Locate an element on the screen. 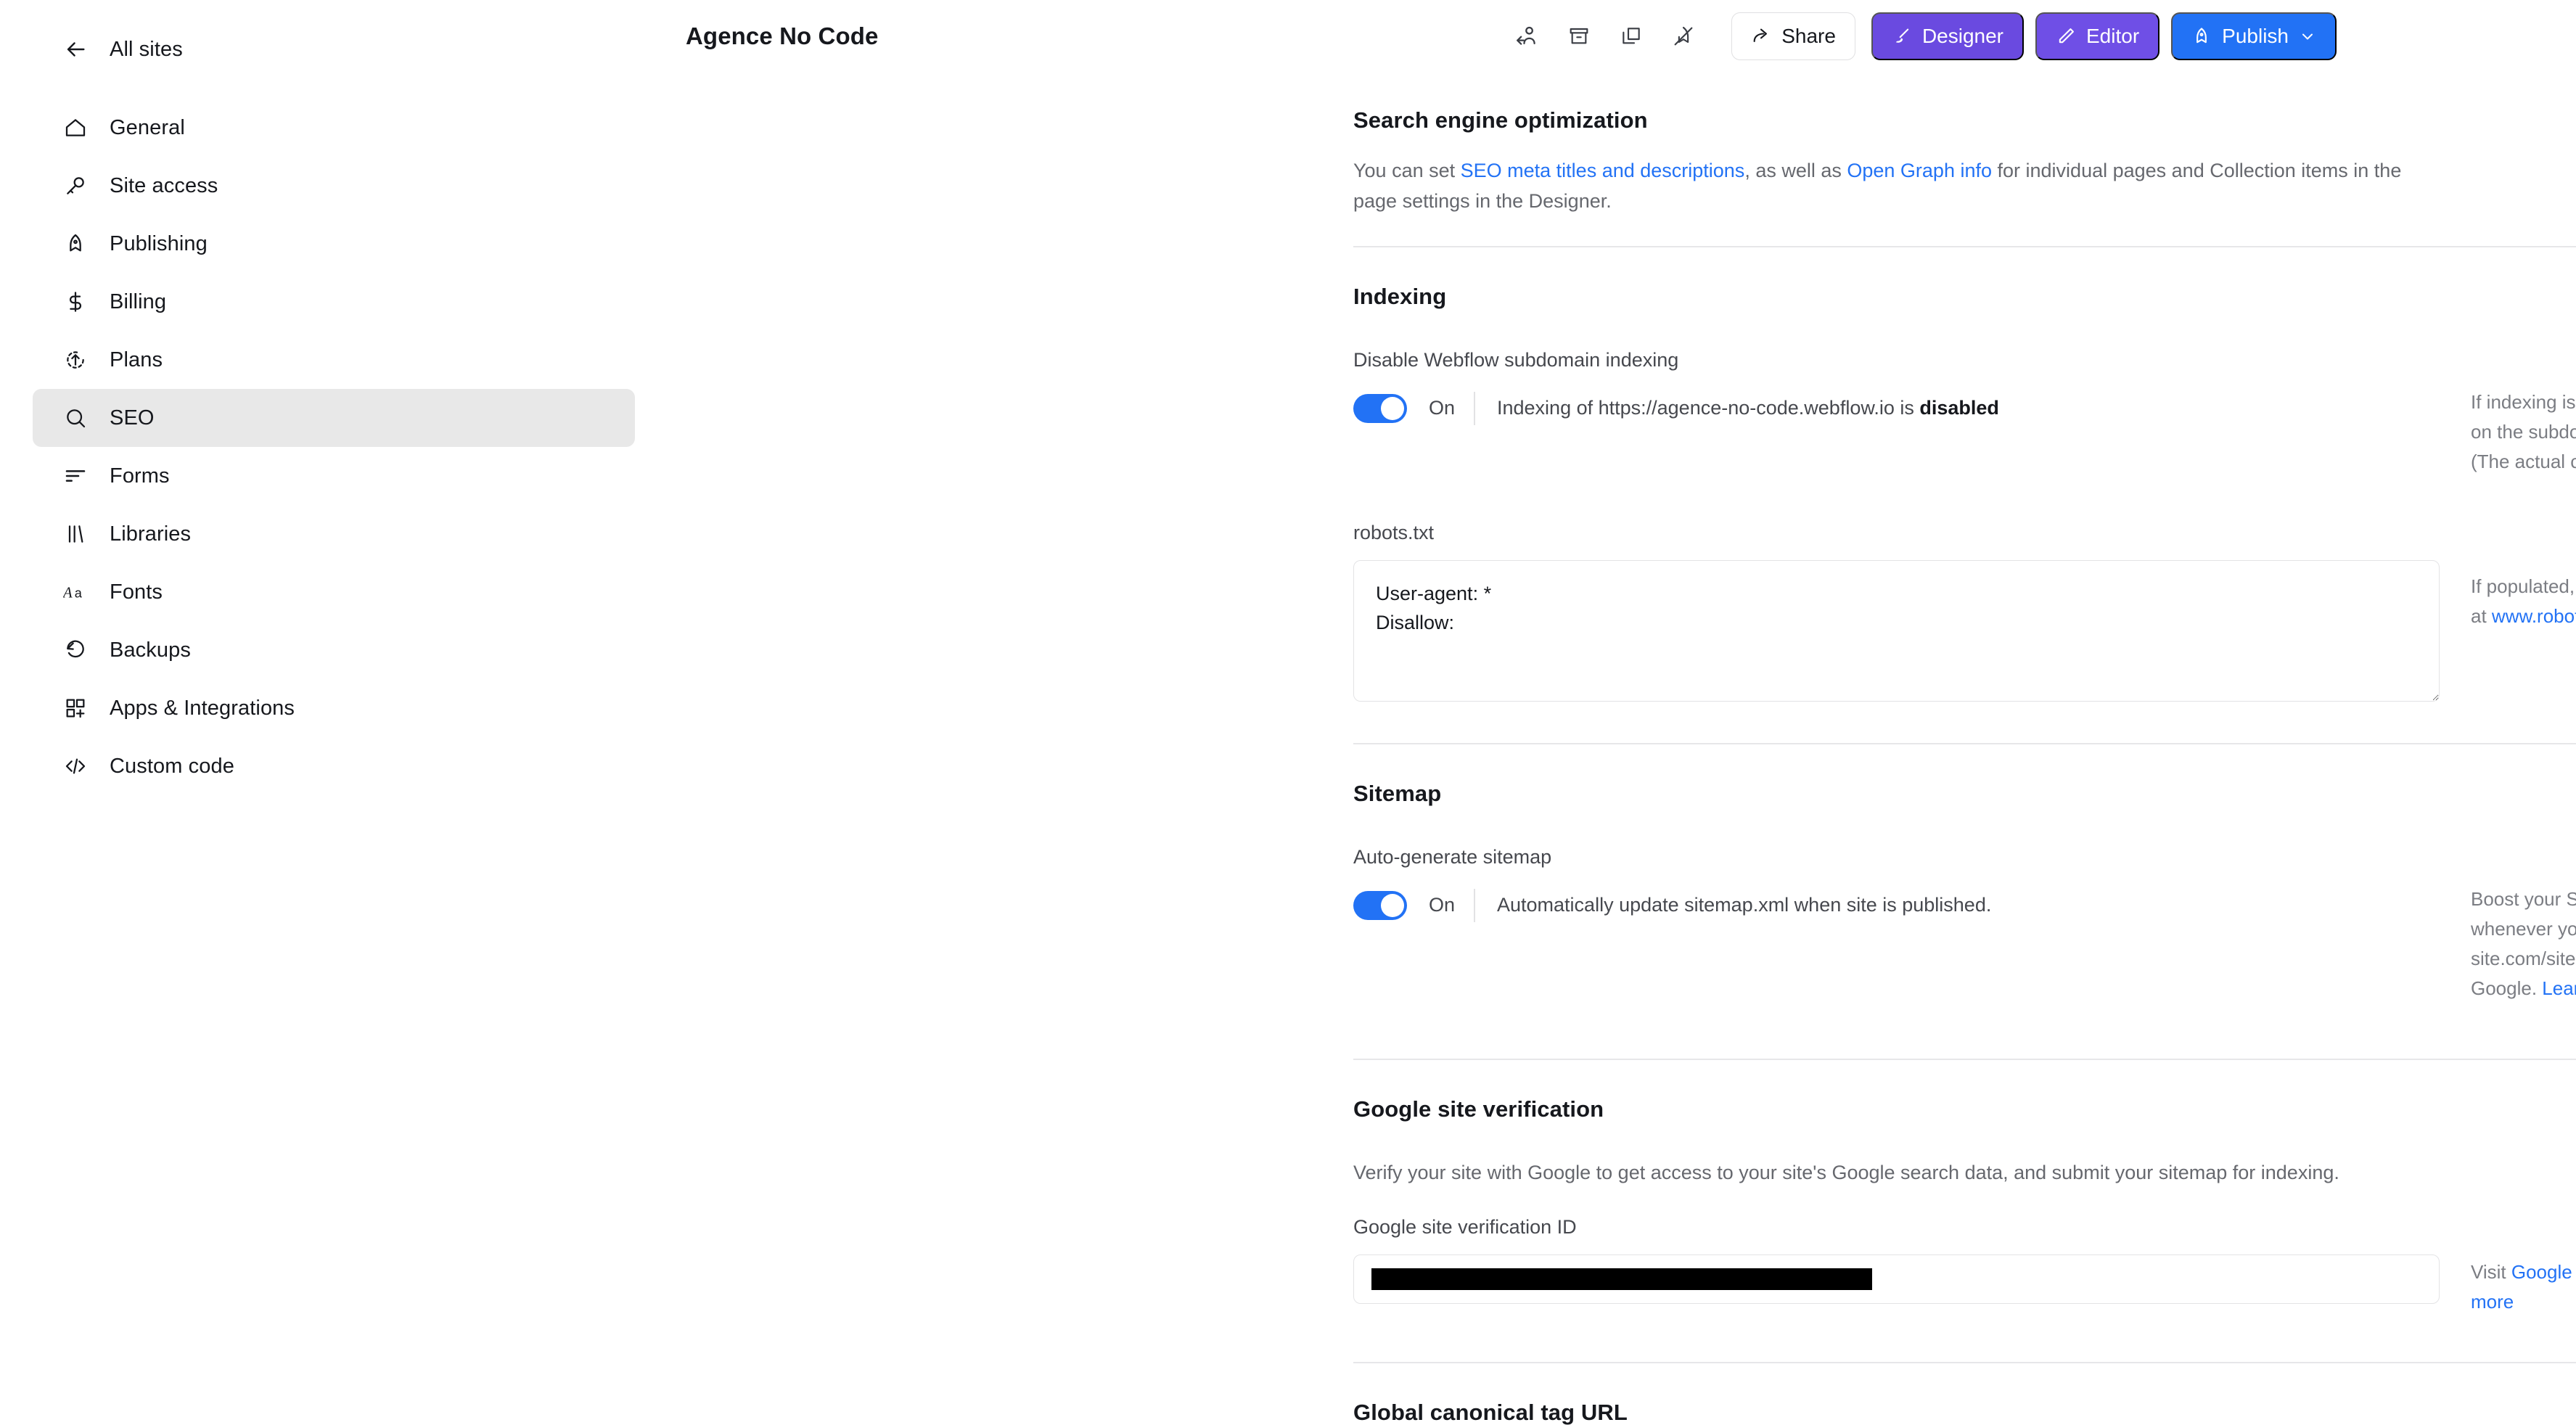 This screenshot has width=2576, height=1425. section-title: Global canonical tag URL is located at coordinates (1490, 1412).